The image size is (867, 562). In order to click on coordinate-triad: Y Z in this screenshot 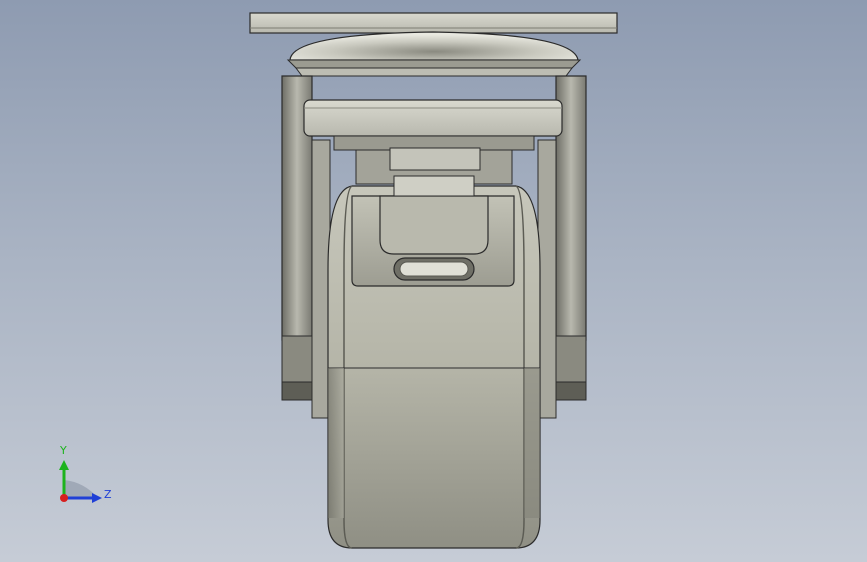, I will do `click(80, 476)`.